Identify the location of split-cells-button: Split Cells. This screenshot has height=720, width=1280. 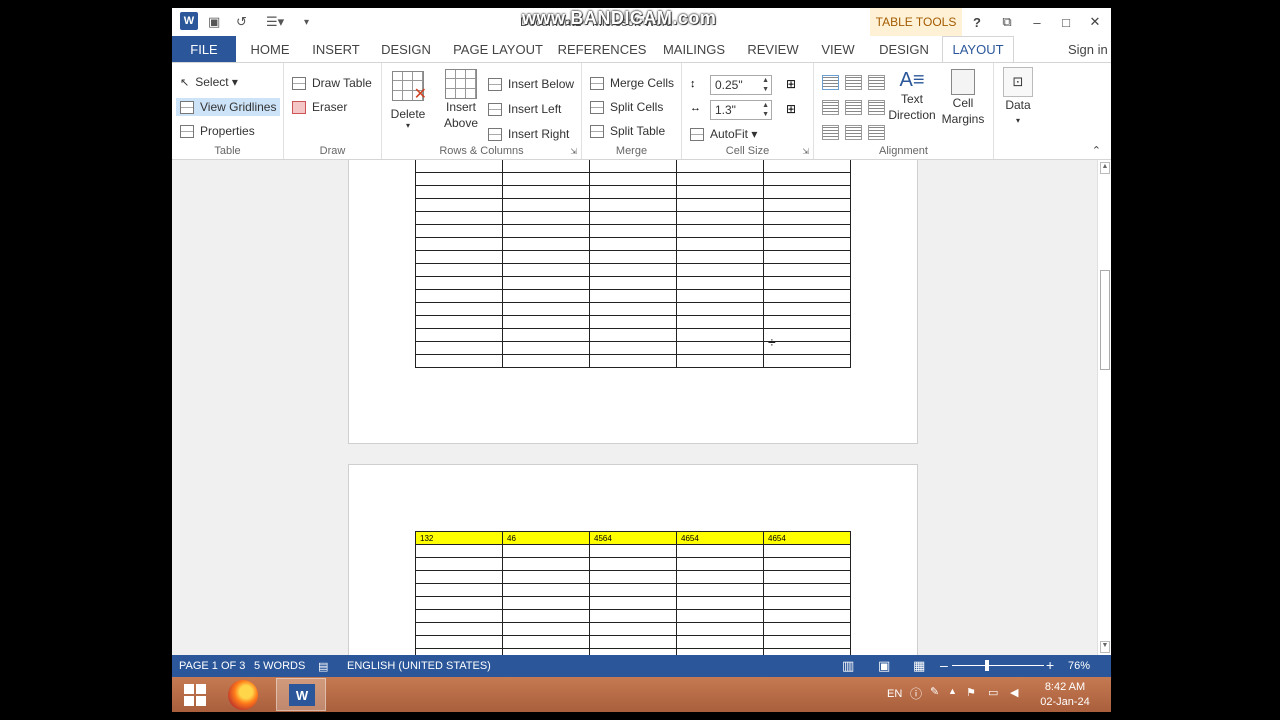
(626, 107).